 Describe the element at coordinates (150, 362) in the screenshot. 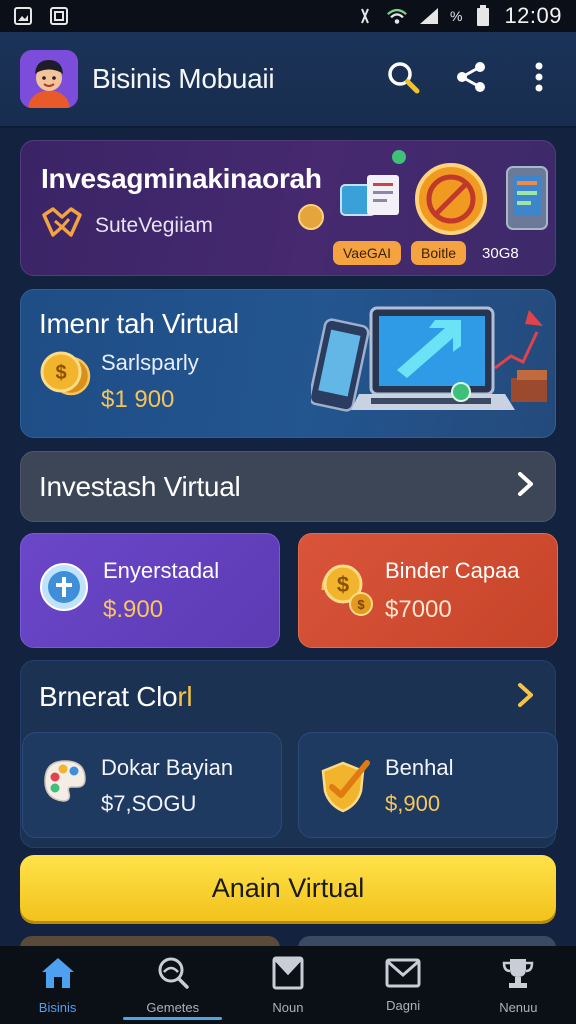

I see `promo-subtitle: Sarlsparly` at that location.